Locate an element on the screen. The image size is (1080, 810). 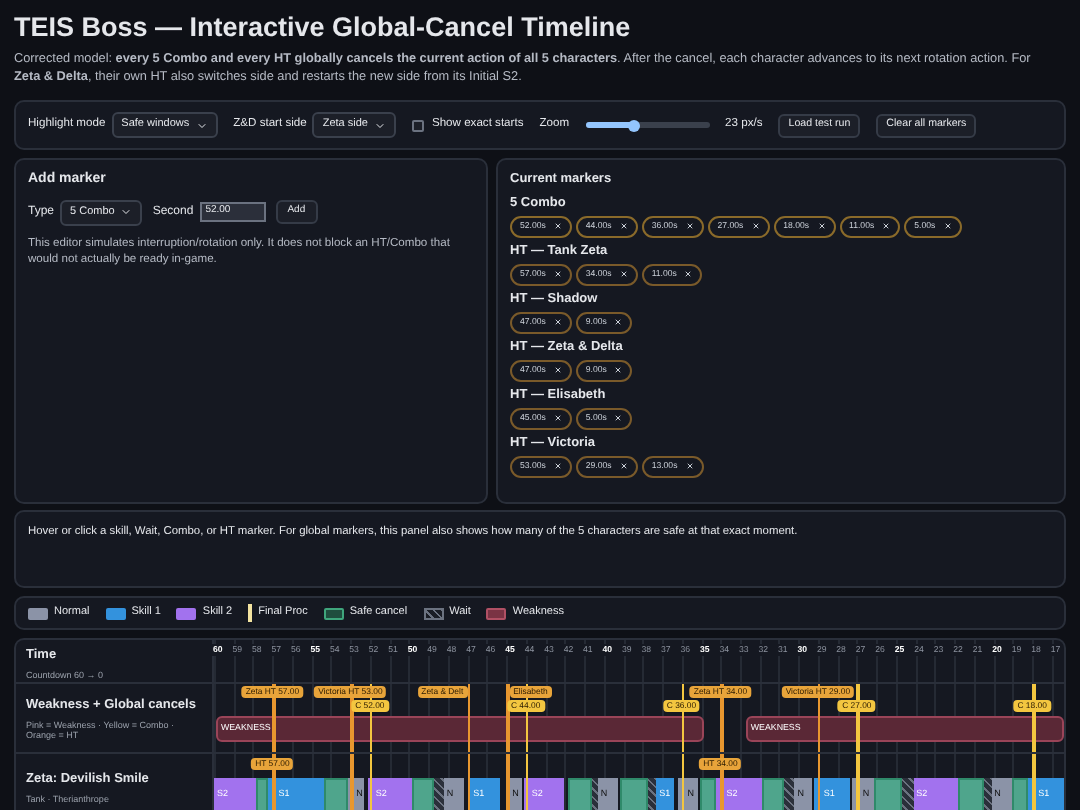
wait-swatch is located at coordinates (433, 613).